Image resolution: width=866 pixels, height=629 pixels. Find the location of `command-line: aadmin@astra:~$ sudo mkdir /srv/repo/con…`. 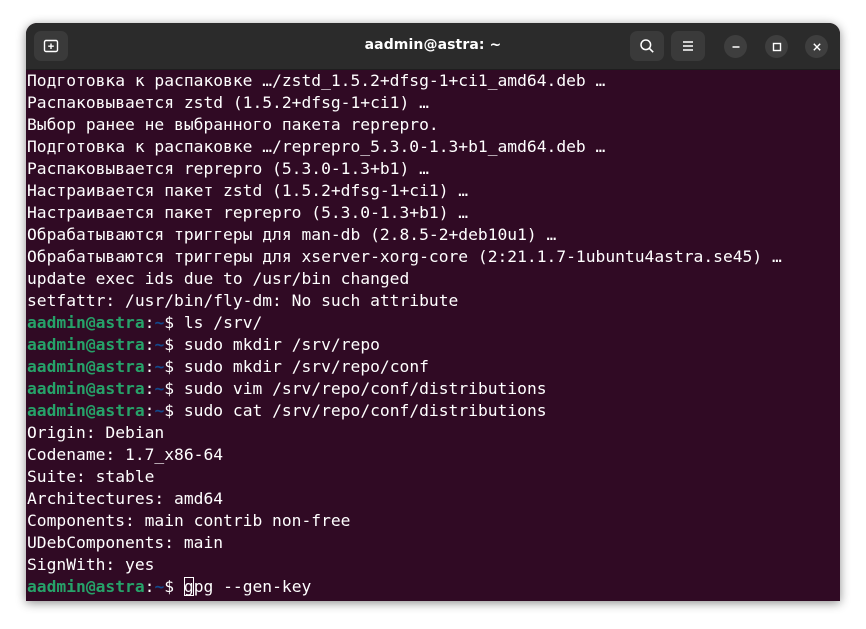

command-line: aadmin@astra:~$ sudo mkdir /srv/repo/con… is located at coordinates (228, 367).